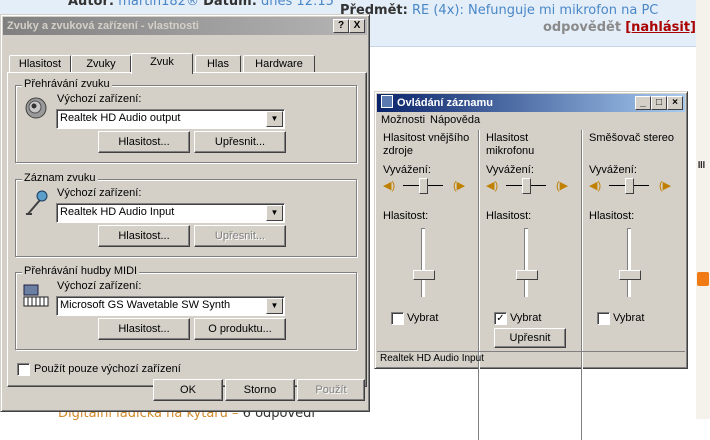 The width and height of the screenshot is (710, 440). I want to click on reply-link: odpovědět, so click(582, 27).